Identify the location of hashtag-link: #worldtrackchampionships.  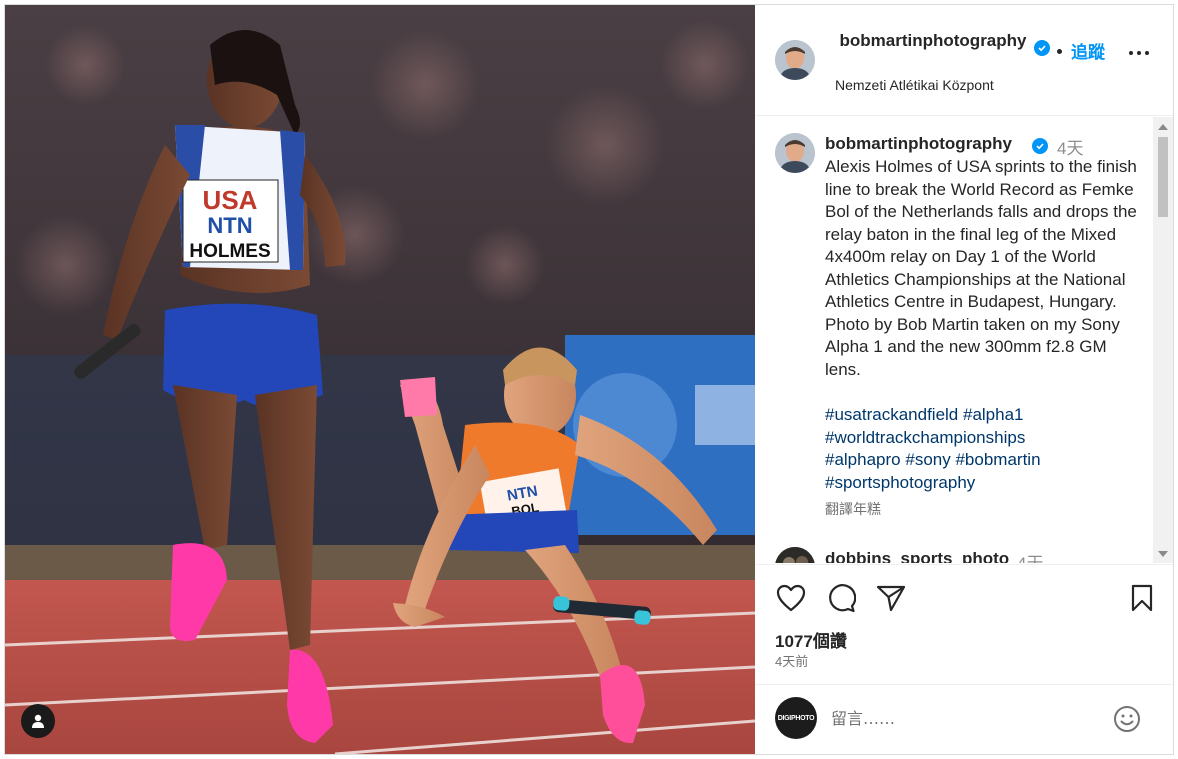
(925, 437).